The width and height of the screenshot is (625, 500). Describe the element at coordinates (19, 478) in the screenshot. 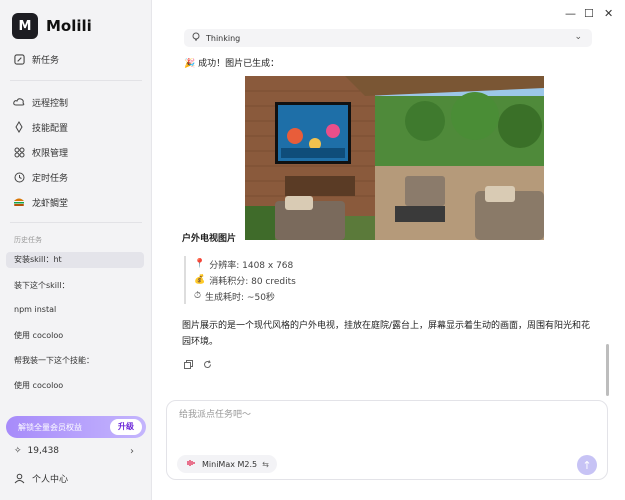

I see `user-icon` at that location.